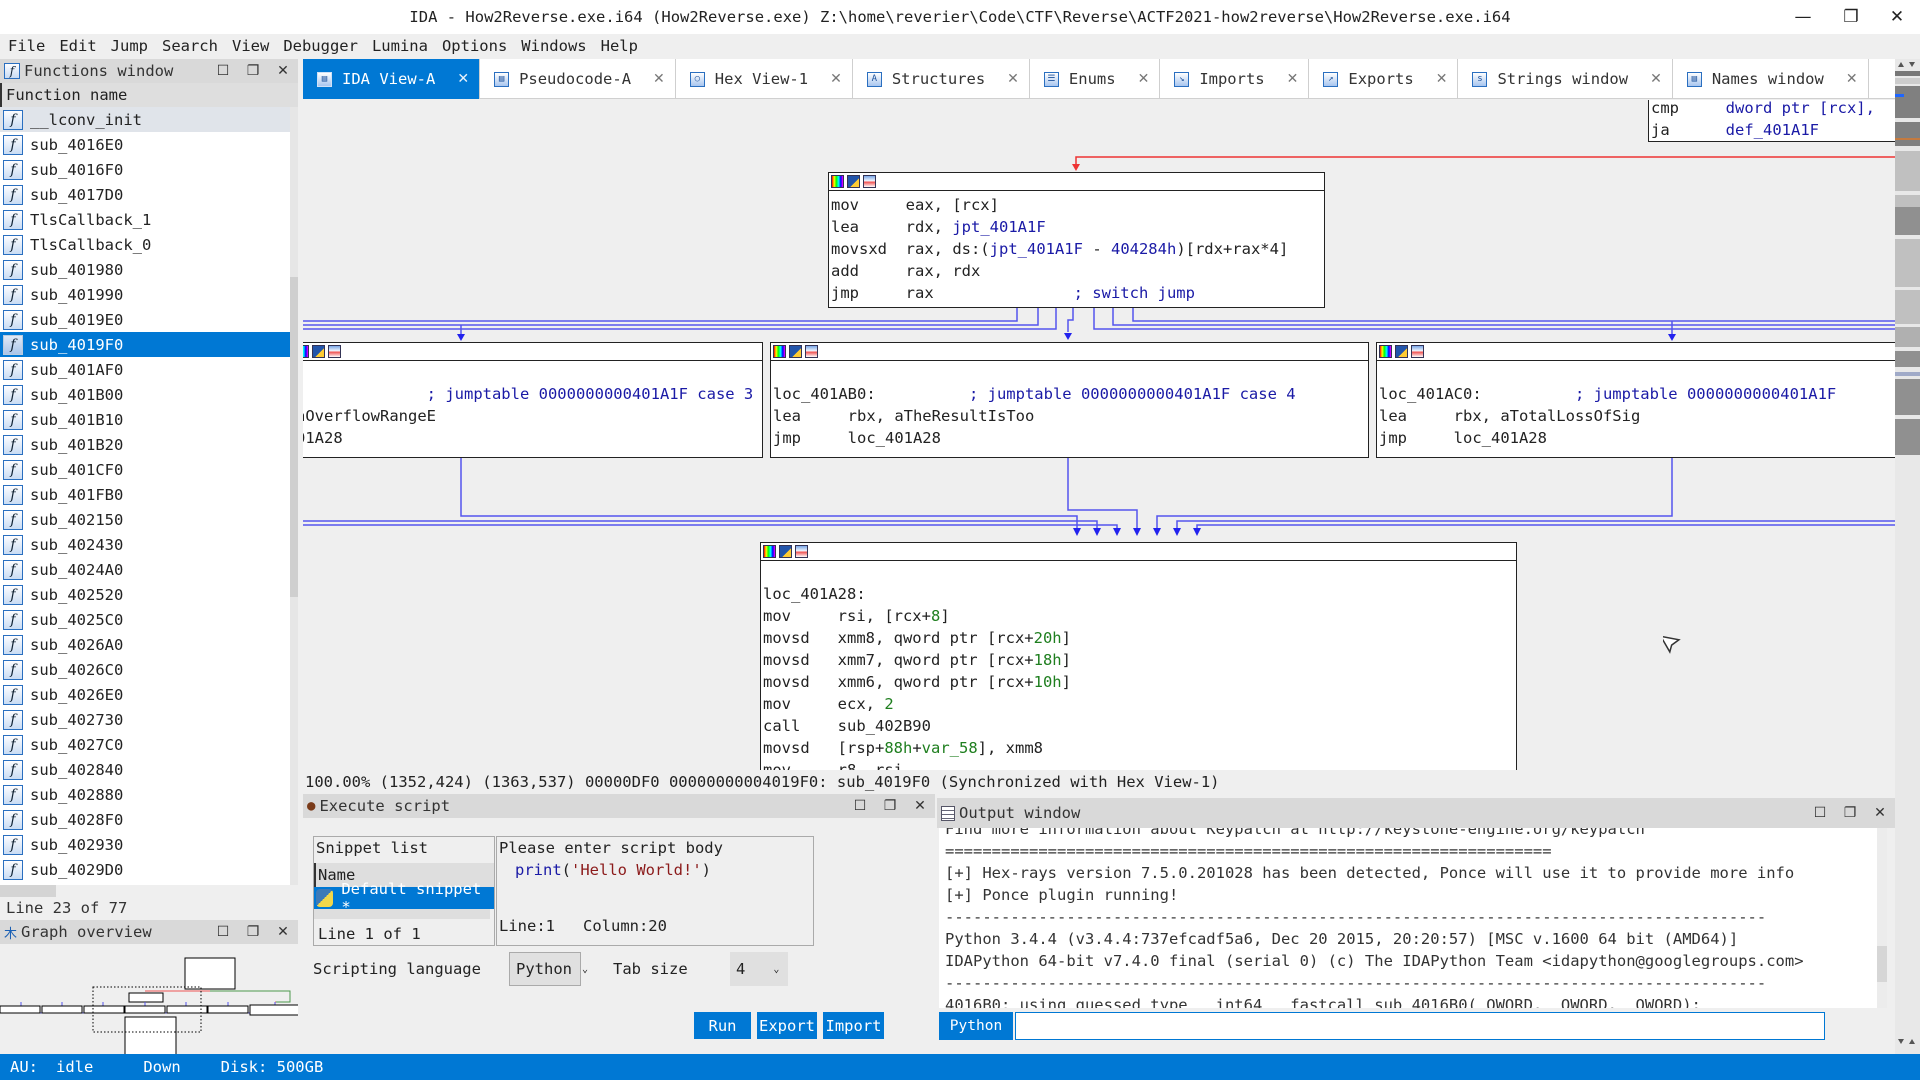  Describe the element at coordinates (1138, 594) in the screenshot. I see `asm-line: loc_401A28:` at that location.